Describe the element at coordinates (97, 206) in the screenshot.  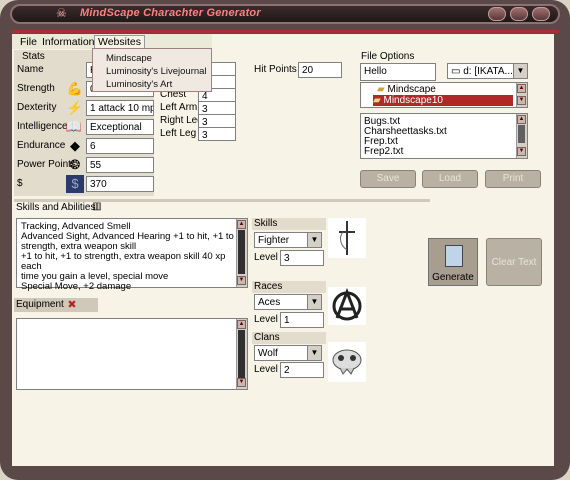
I see `skills-icon: ▥` at that location.